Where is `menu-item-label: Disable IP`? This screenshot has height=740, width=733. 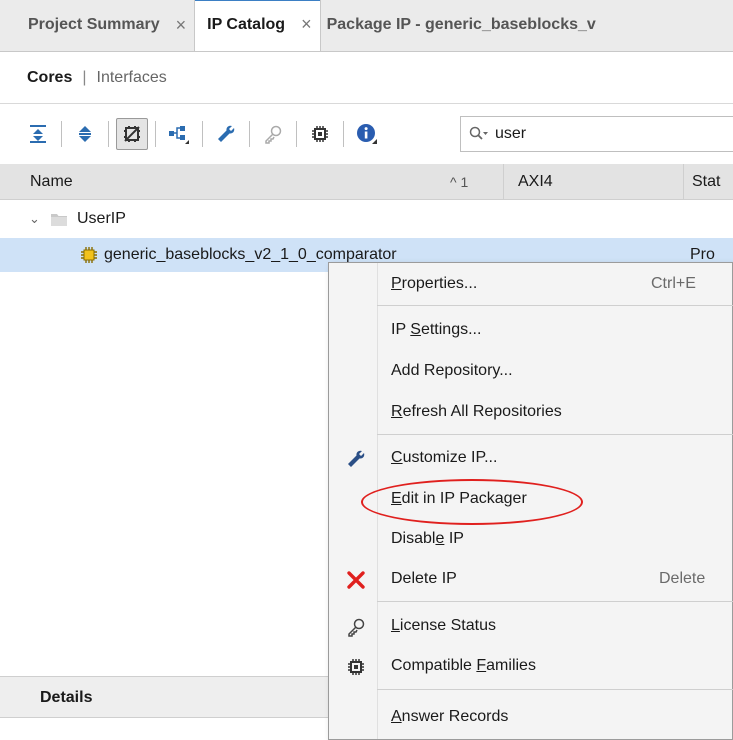 menu-item-label: Disable IP is located at coordinates (427, 538).